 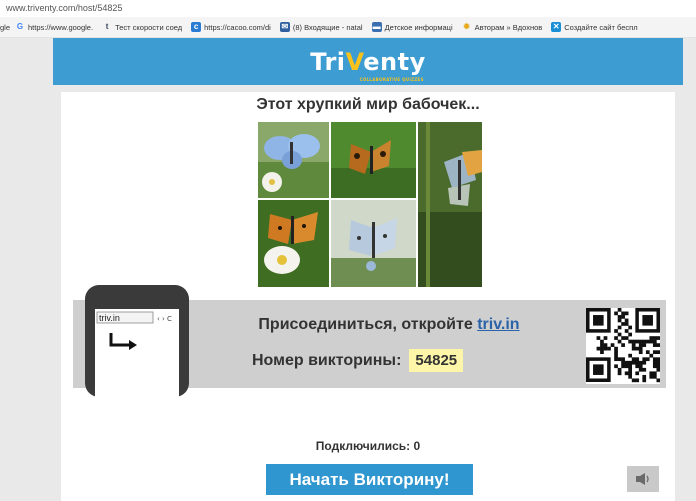 I want to click on phone-url-text: triv.in, so click(x=109, y=318).